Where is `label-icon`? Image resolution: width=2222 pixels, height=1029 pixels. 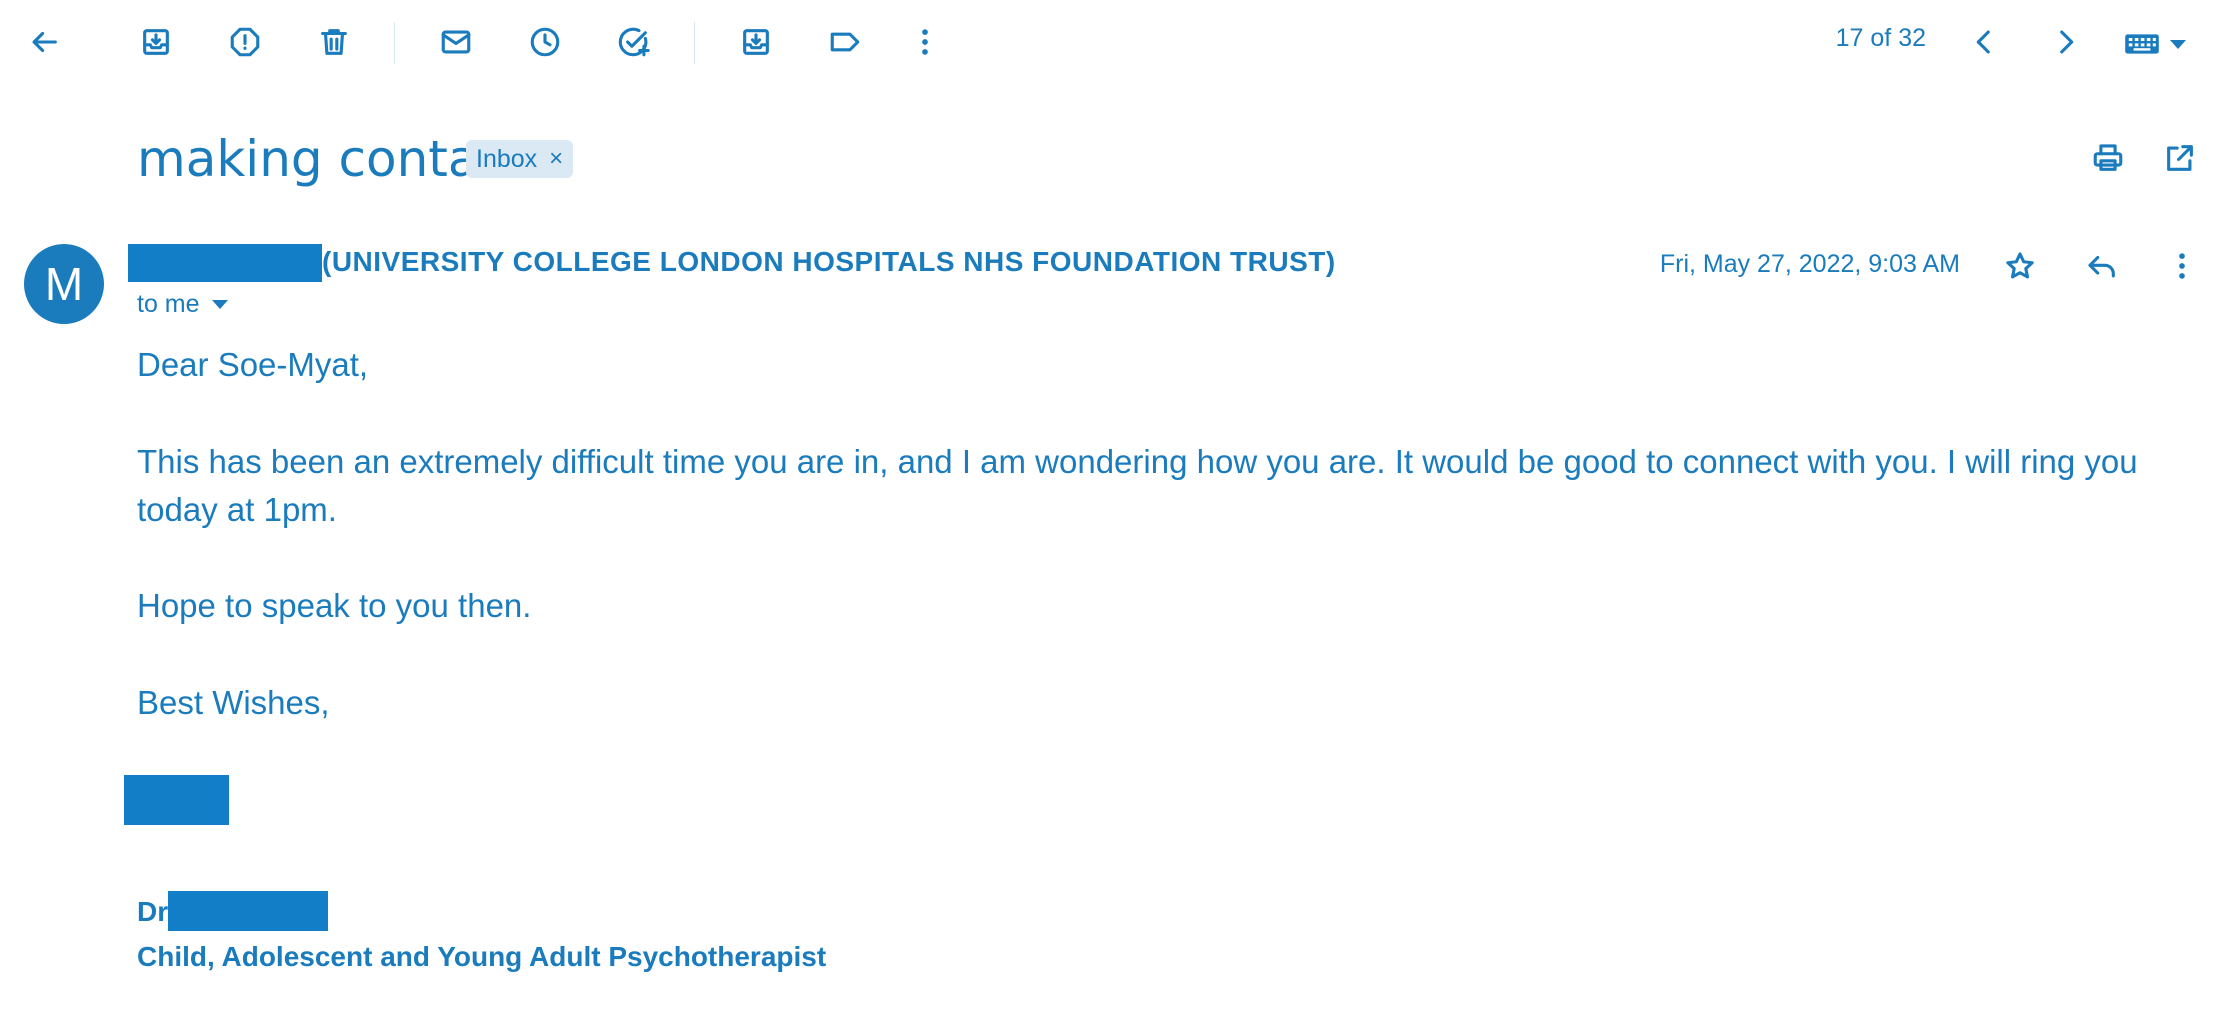
label-icon is located at coordinates (845, 42).